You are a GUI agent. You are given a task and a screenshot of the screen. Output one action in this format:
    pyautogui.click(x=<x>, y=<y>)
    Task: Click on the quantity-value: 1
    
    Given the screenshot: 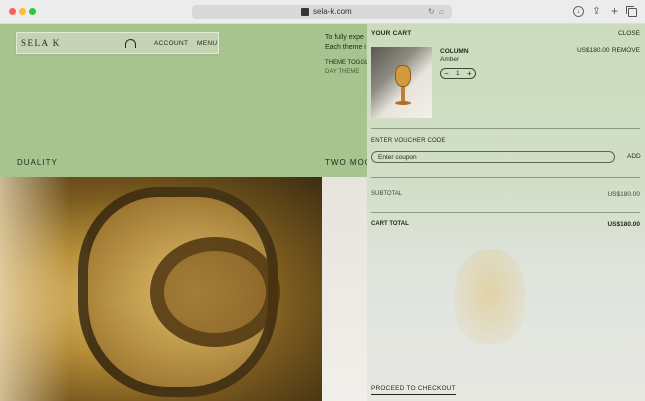 What is the action you would take?
    pyautogui.click(x=458, y=73)
    